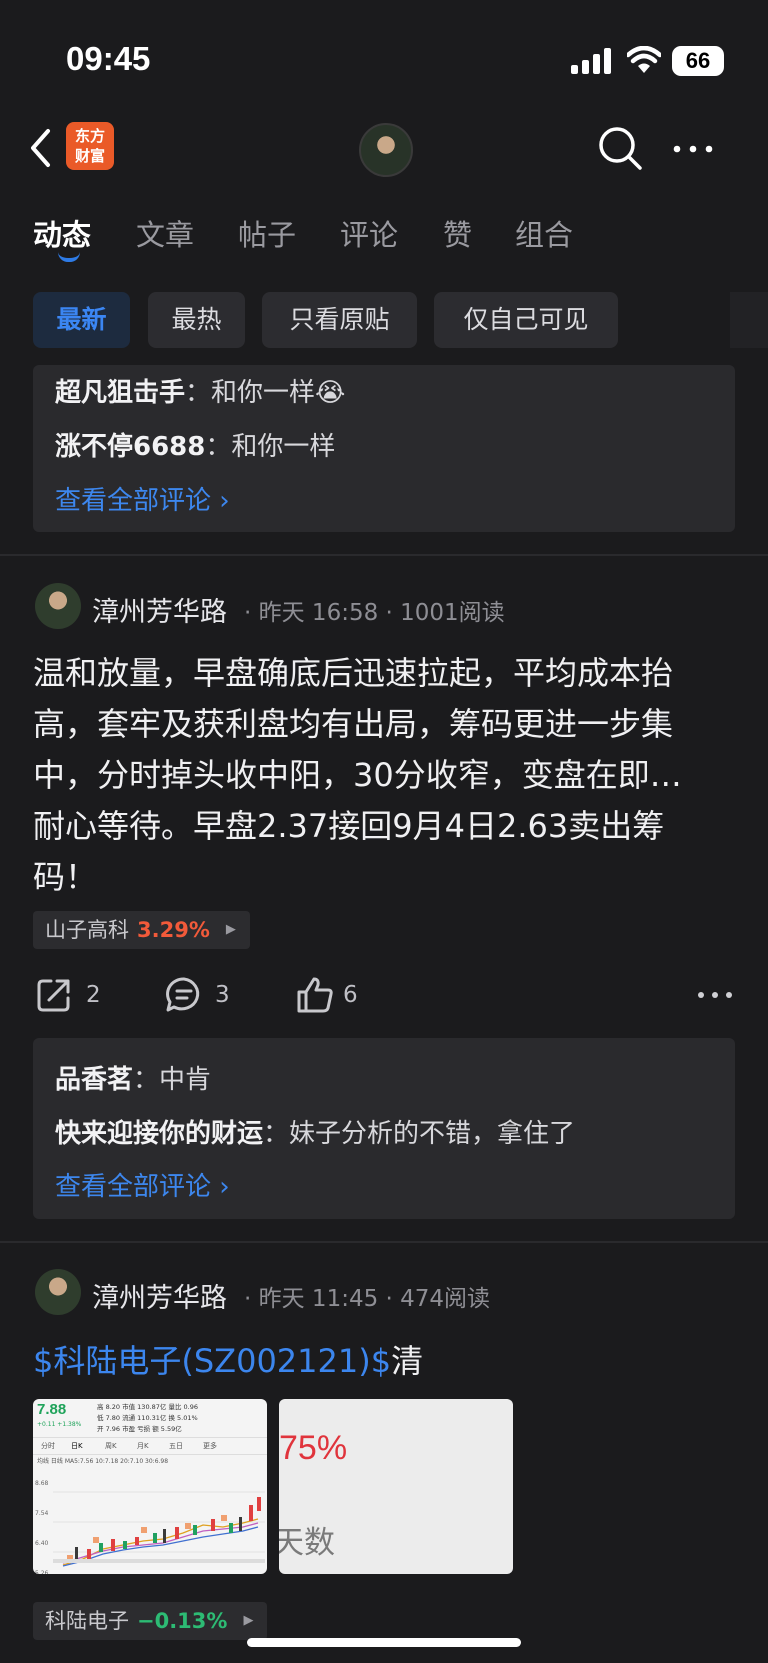 This screenshot has width=768, height=1663. Describe the element at coordinates (130, 447) in the screenshot. I see `comment-user: 涨不停6688` at that location.